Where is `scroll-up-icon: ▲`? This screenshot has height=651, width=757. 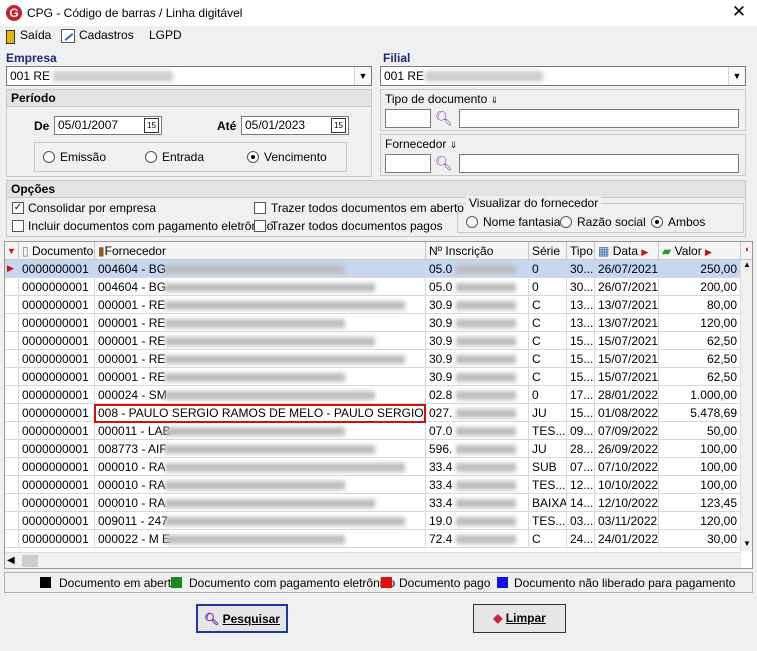
scroll-up-icon: ▲ is located at coordinates (747, 264).